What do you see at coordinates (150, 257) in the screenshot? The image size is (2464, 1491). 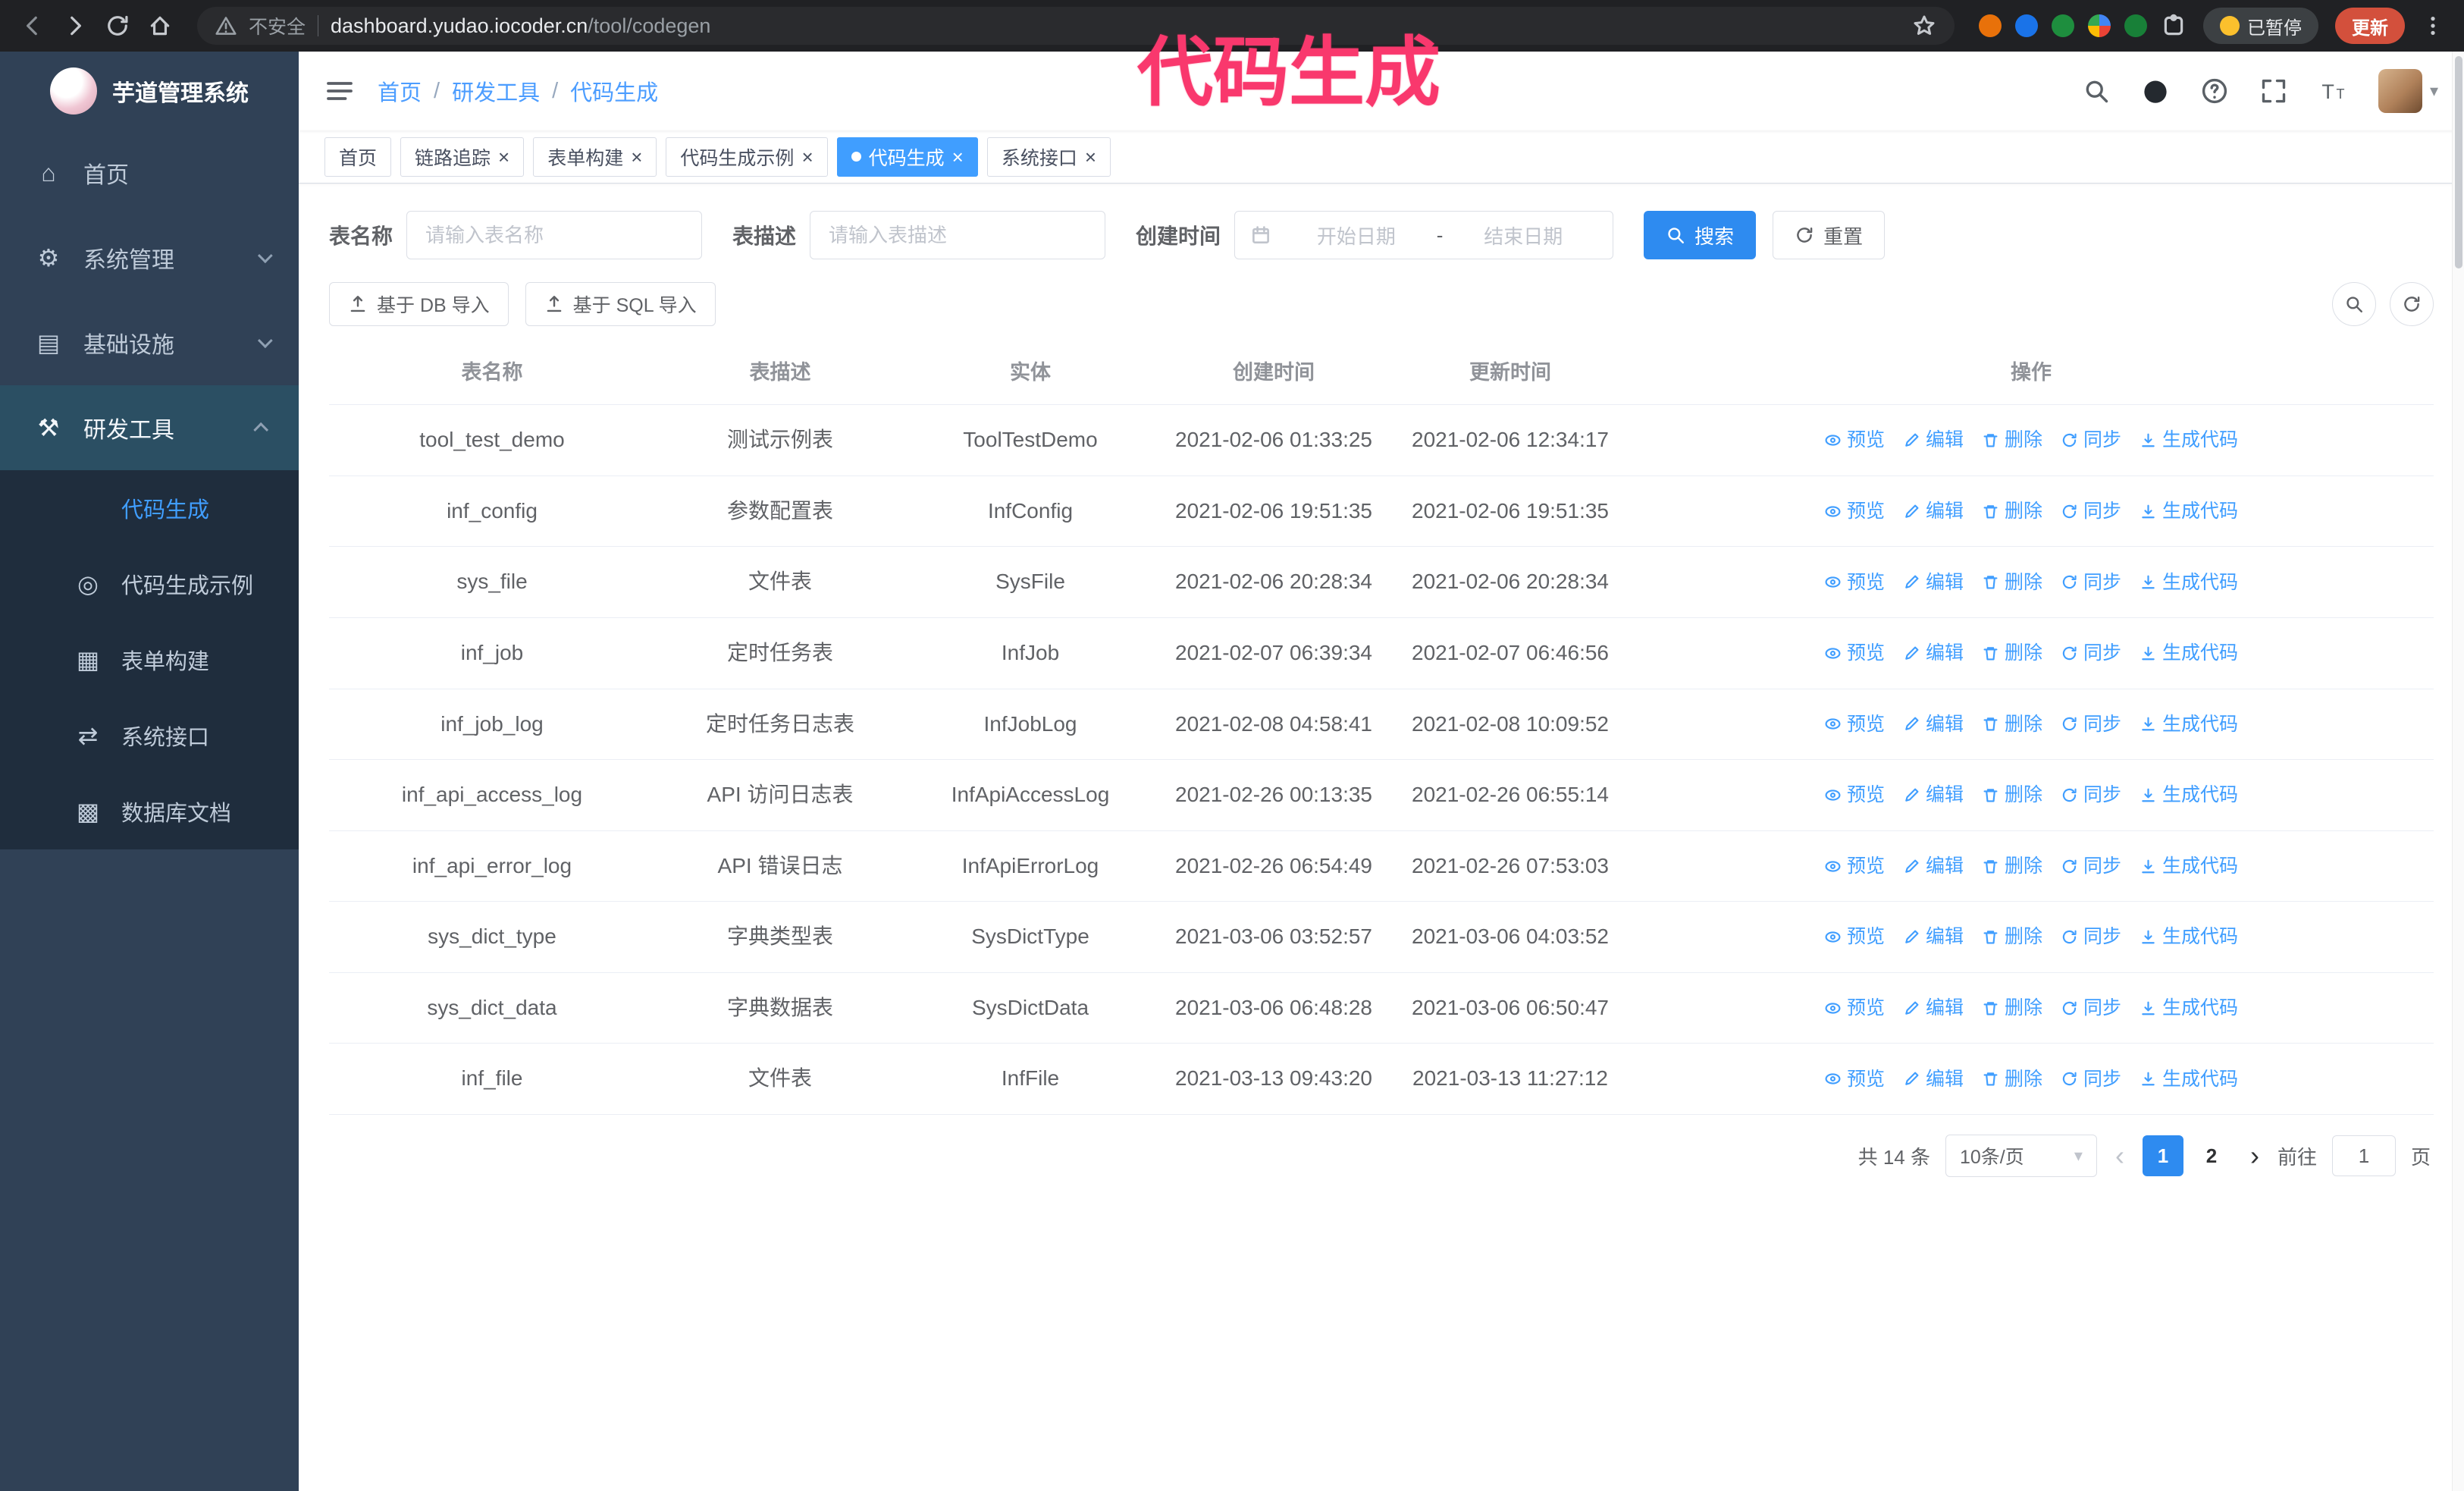 I see `sidebar-item-gear: ⚙ 系统管理` at bounding box center [150, 257].